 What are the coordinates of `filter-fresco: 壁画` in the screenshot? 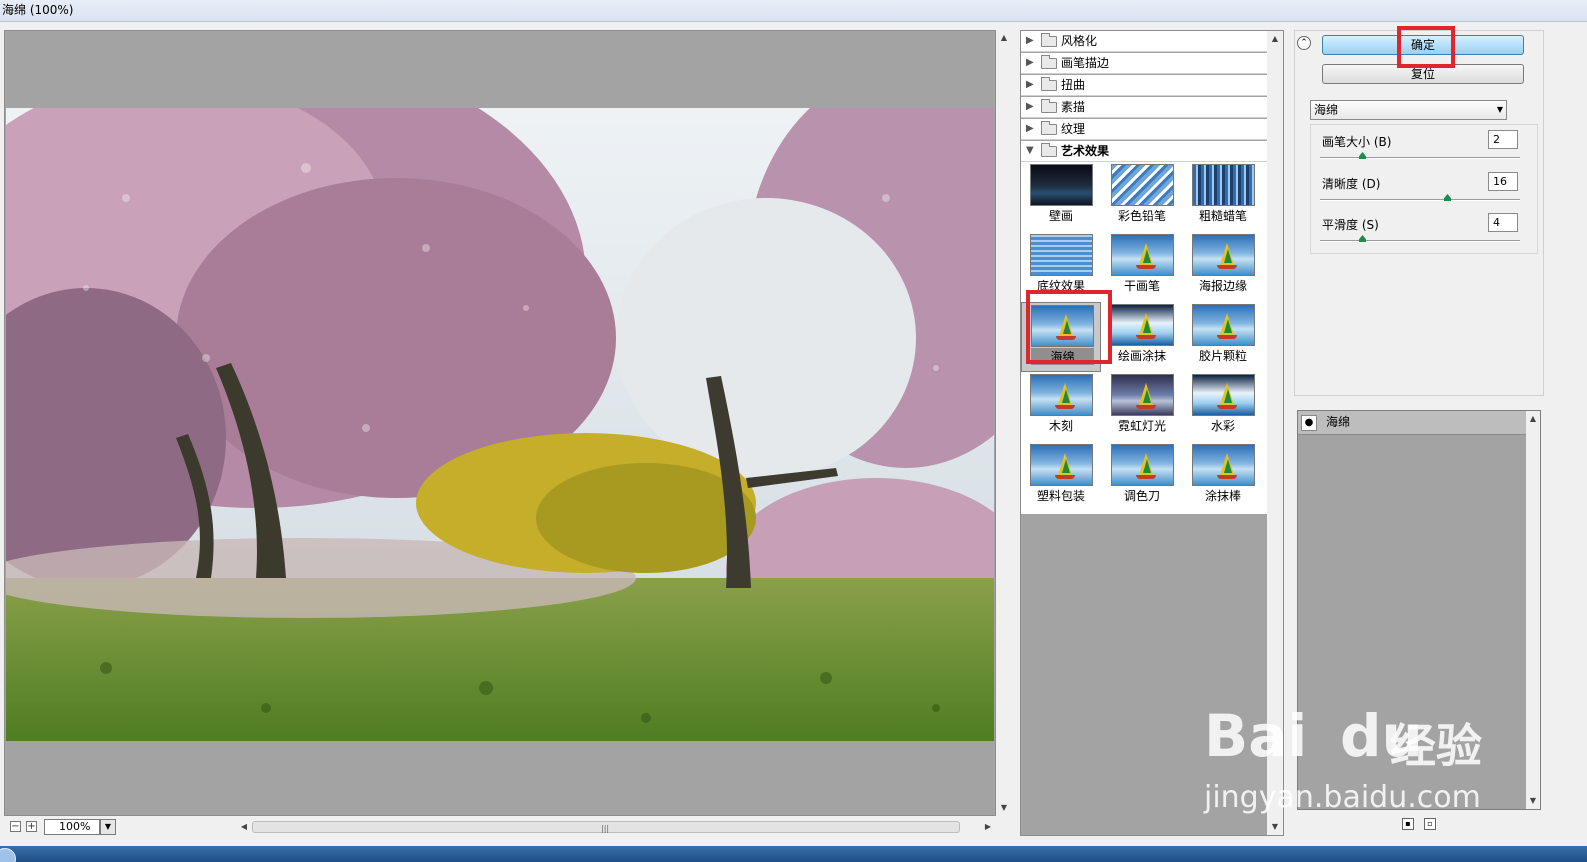 It's located at (1061, 197).